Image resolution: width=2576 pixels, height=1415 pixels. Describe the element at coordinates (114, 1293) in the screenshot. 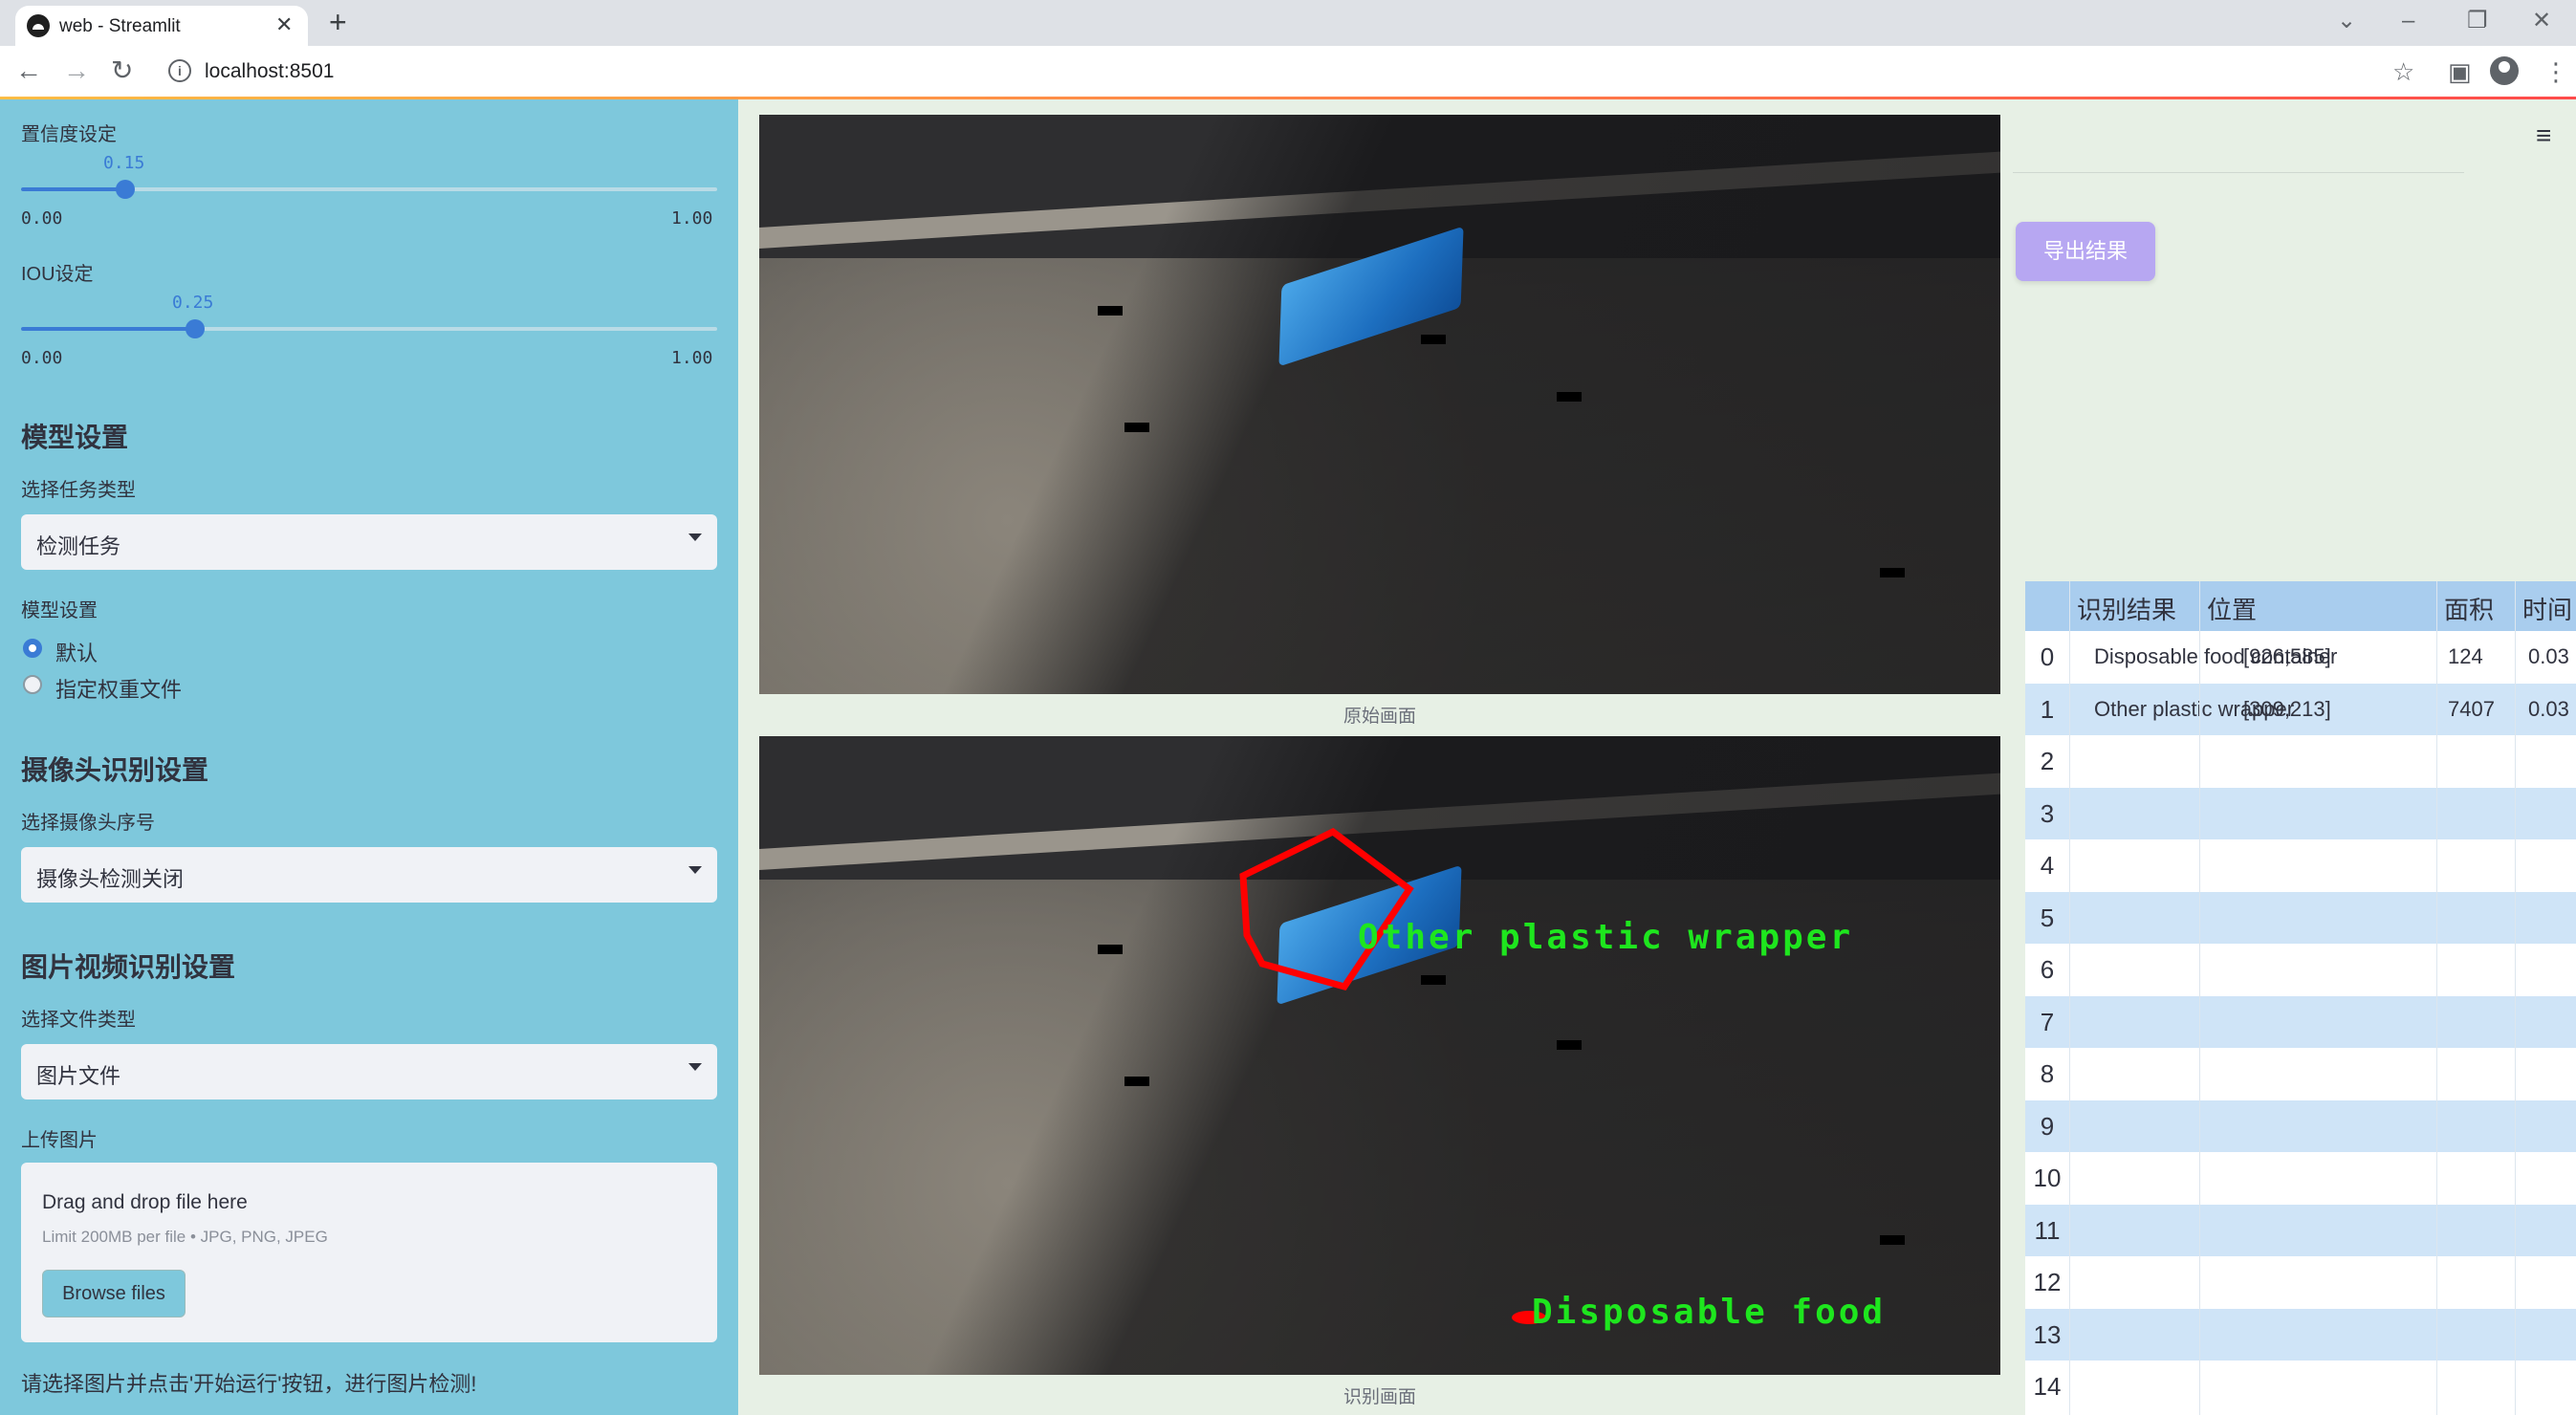

I see `browse-files-button: Browse files` at that location.